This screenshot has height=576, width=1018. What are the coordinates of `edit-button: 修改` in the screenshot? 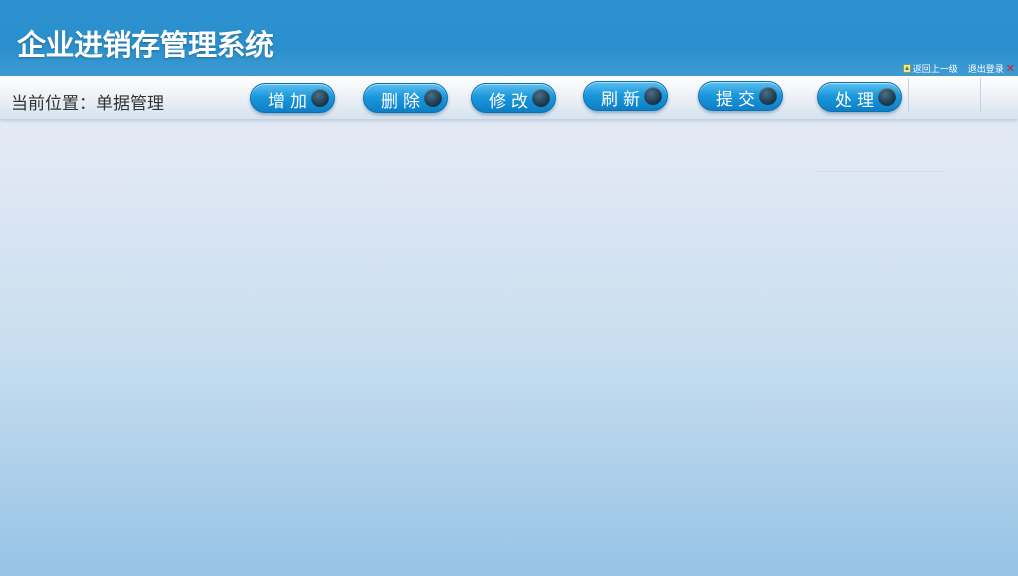 It's located at (513, 98).